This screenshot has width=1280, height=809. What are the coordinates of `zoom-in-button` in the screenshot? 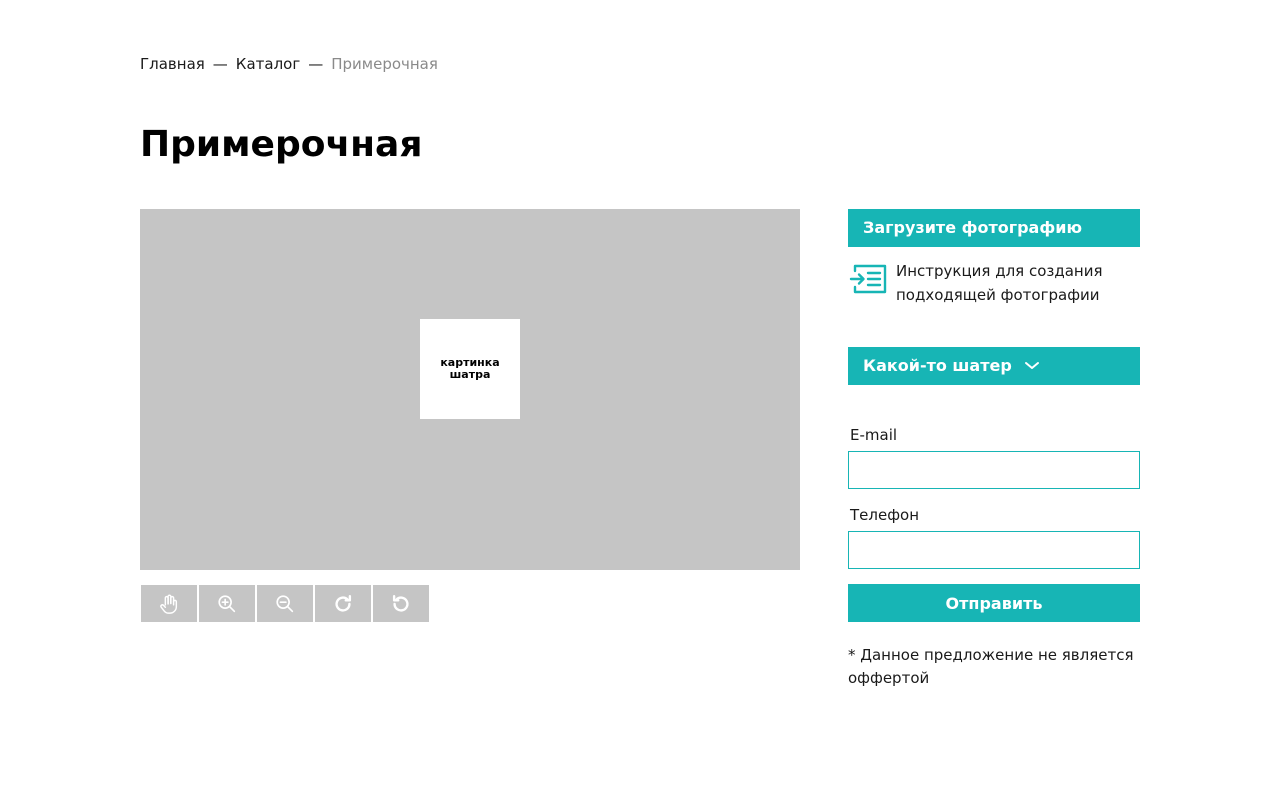 It's located at (227, 603).